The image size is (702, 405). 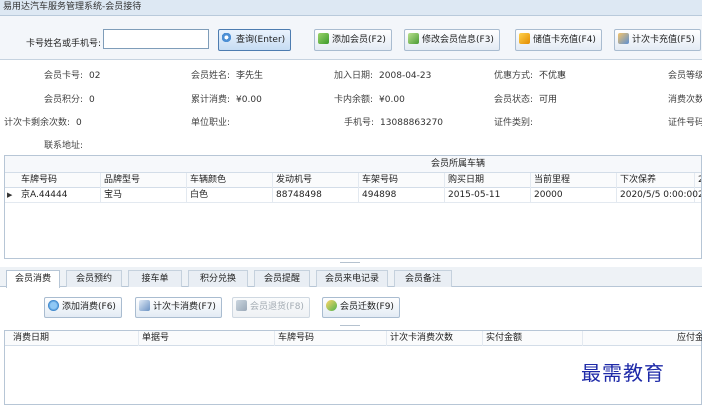 What do you see at coordinates (211, 123) in the screenshot?
I see `member-employer: 单位职业:` at bounding box center [211, 123].